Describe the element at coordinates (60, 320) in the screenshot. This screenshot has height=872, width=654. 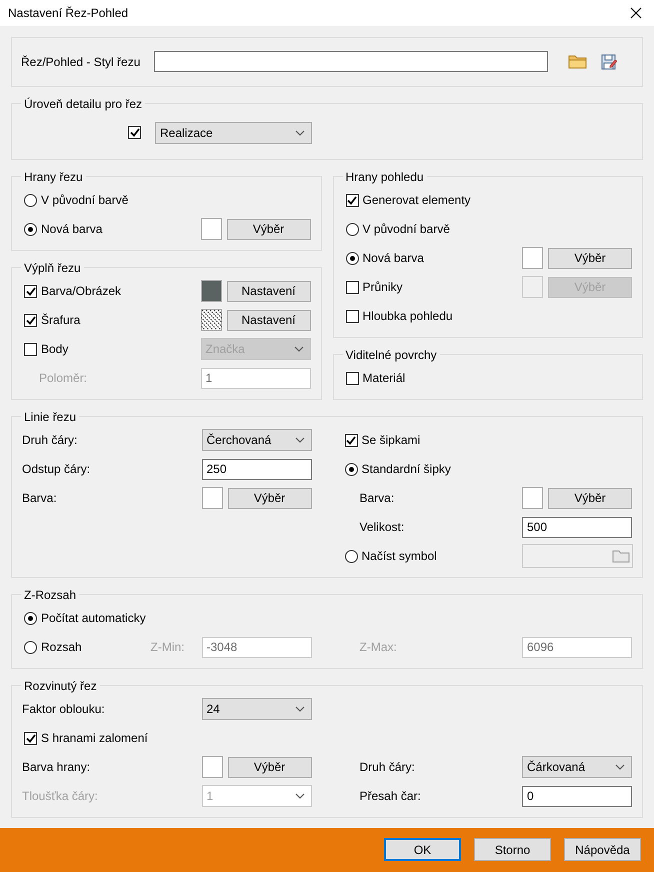
I see `option-label: Šrafura` at that location.